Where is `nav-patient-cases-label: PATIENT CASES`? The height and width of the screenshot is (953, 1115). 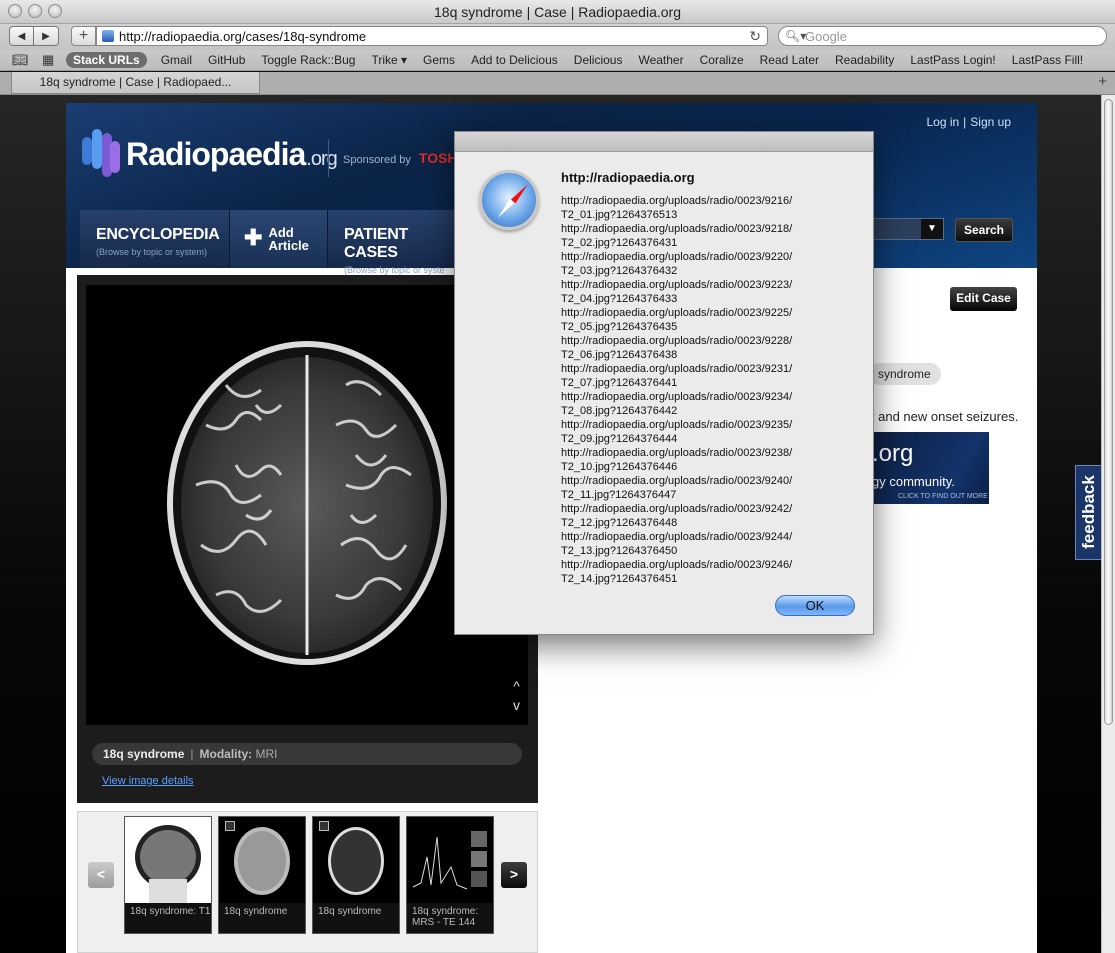 nav-patient-cases-label: PATIENT CASES is located at coordinates (376, 243).